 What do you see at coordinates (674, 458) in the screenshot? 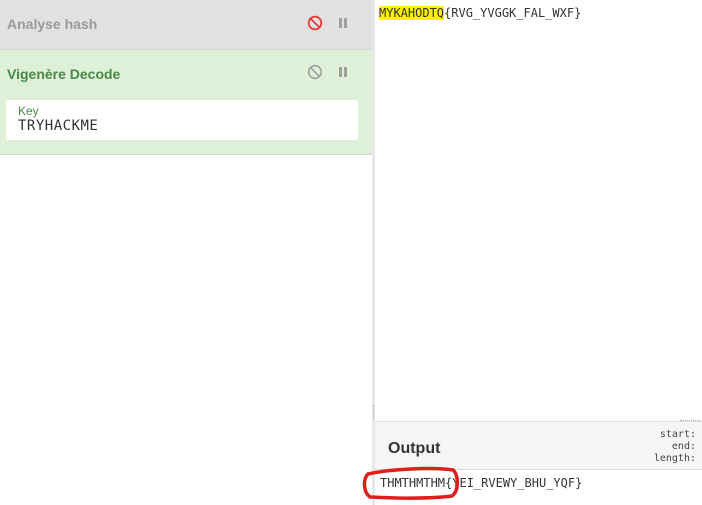
I see `stat-length: length:` at bounding box center [674, 458].